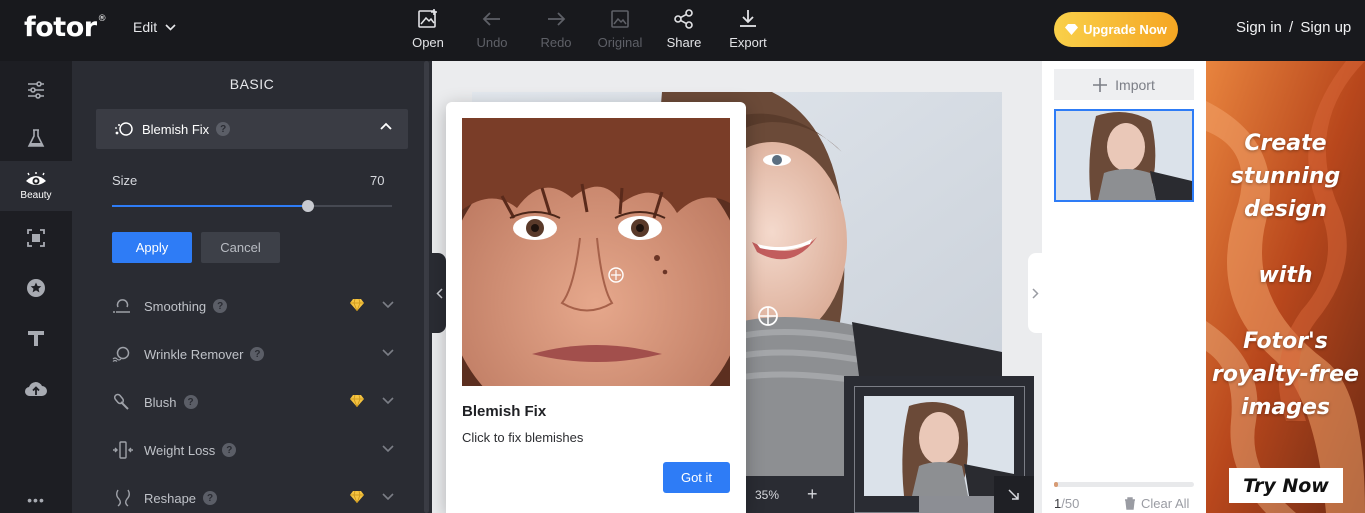 The height and width of the screenshot is (513, 1365). I want to click on original-label: Original, so click(620, 42).